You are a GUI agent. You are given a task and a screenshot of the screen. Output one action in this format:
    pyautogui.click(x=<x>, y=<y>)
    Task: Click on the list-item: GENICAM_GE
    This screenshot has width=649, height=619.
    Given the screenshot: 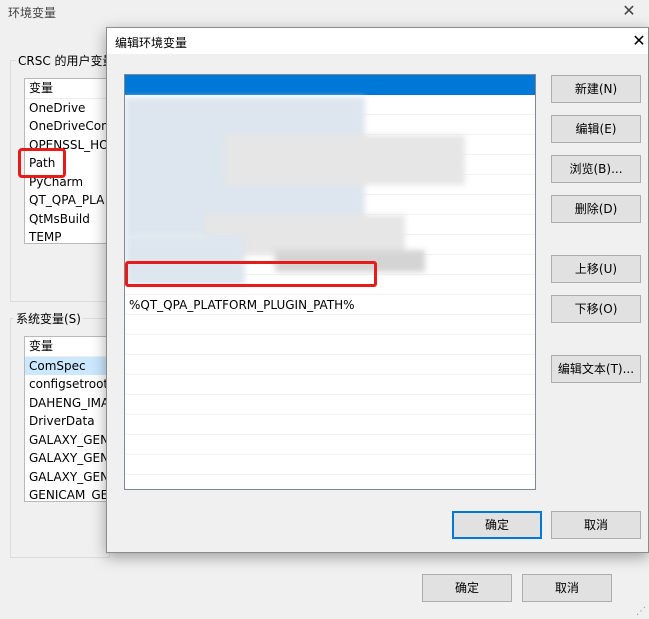 What is the action you would take?
    pyautogui.click(x=67, y=493)
    